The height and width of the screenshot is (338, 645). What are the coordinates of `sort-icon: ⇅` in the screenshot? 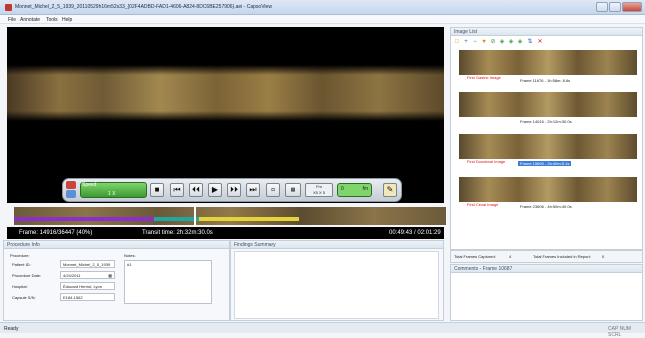 It's located at (530, 42).